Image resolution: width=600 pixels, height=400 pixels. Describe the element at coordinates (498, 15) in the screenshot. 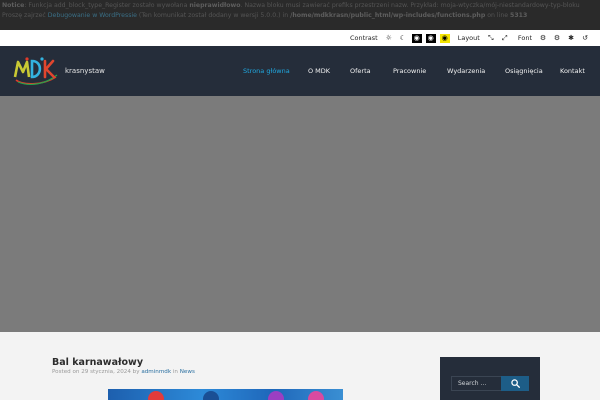

I see `notice-segment: on line` at that location.